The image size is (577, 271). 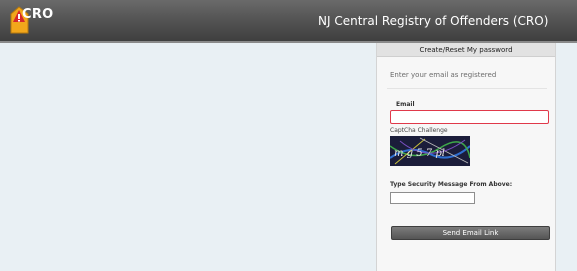 I want to click on security-message-label: Type Security Message From Above:, so click(x=451, y=184).